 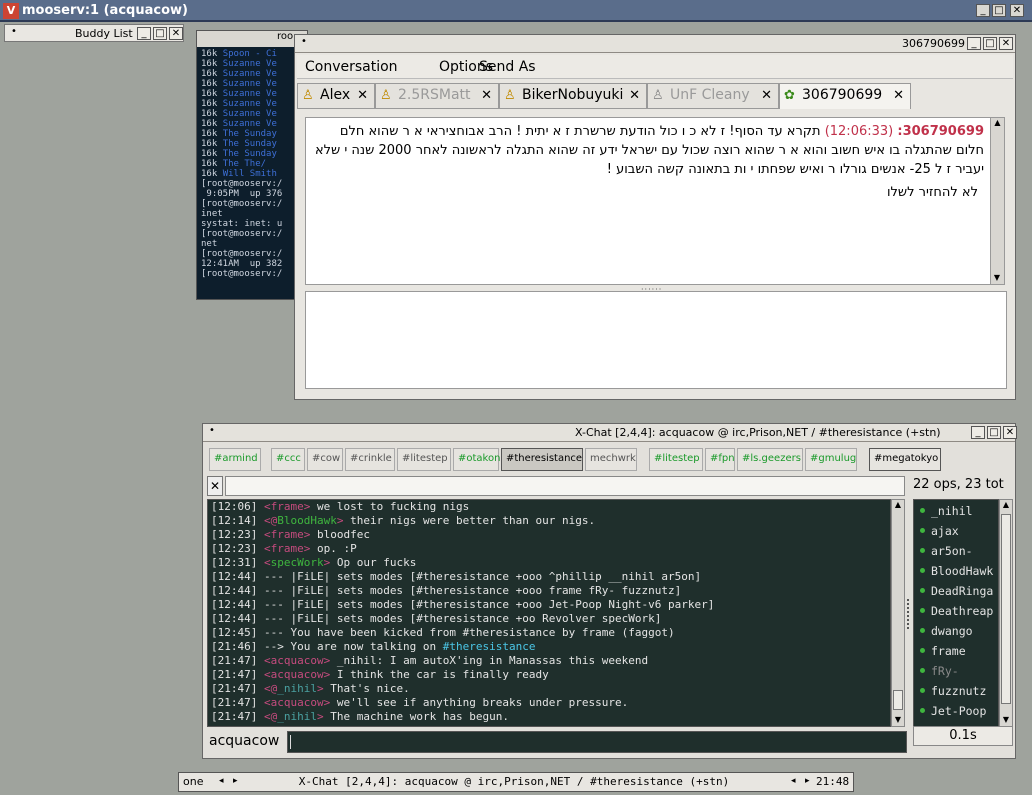 I want to click on channel-tab-ls-geezers: #ls.geezers, so click(x=770, y=459).